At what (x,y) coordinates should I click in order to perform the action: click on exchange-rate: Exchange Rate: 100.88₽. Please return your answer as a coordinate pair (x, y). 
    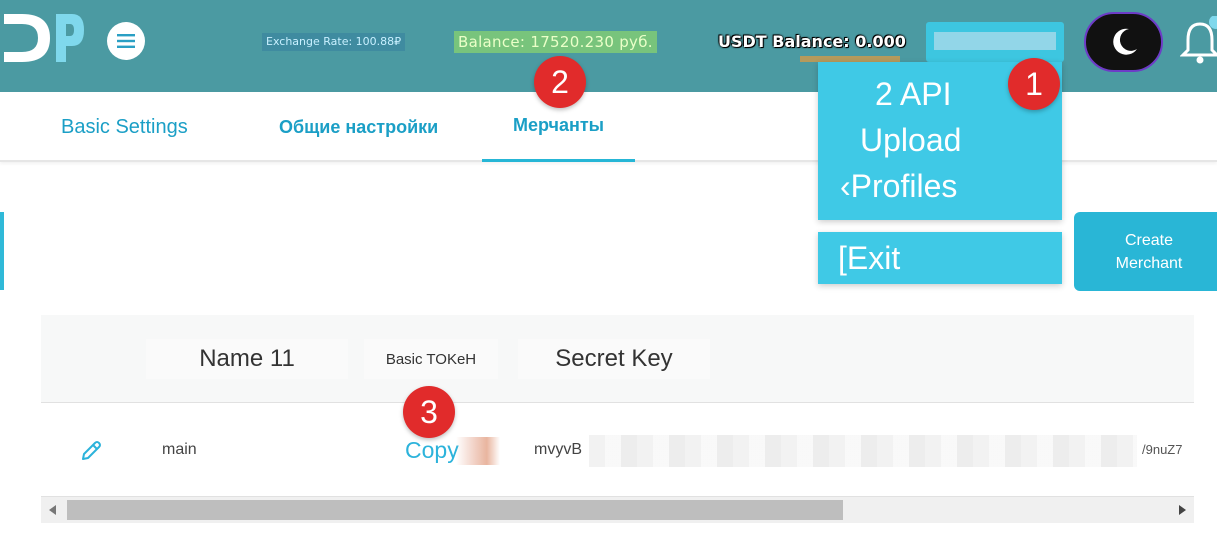
    Looking at the image, I should click on (334, 42).